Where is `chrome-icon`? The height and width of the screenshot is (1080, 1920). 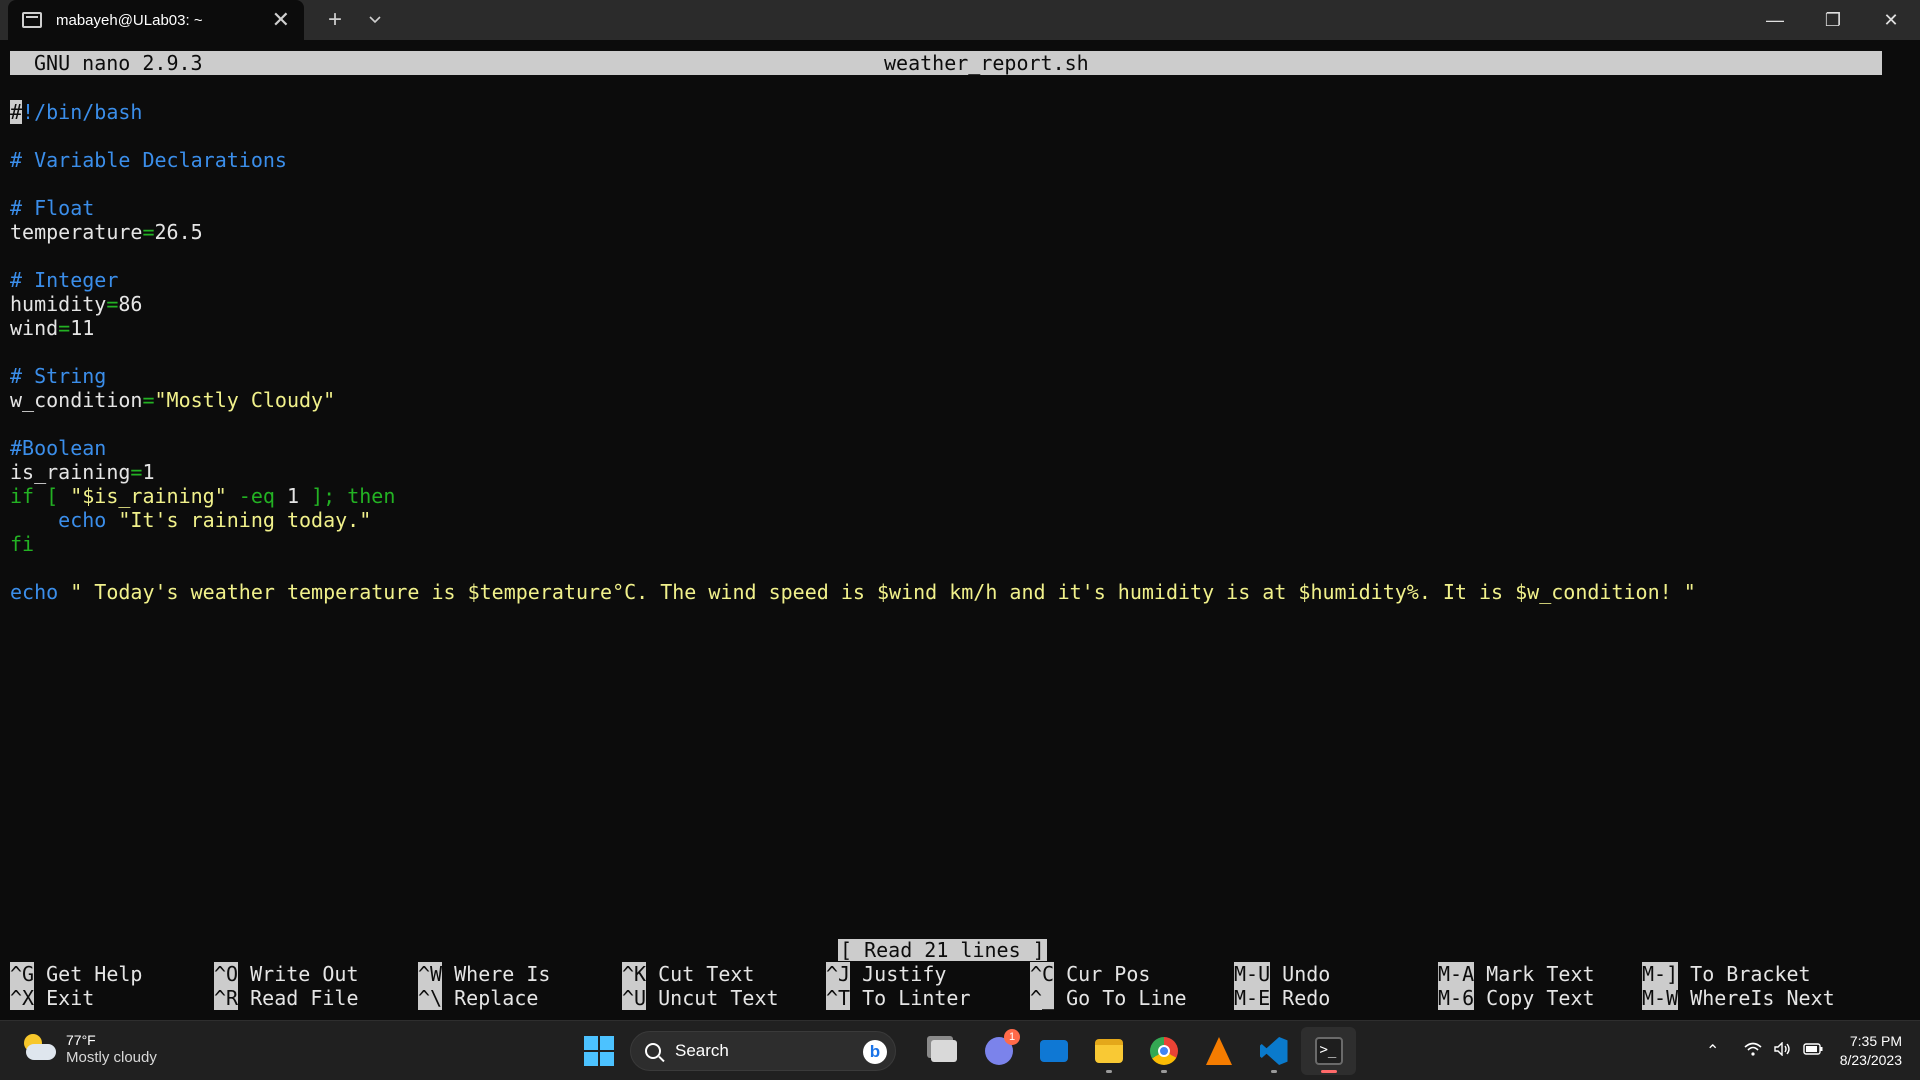
chrome-icon is located at coordinates (1163, 1051).